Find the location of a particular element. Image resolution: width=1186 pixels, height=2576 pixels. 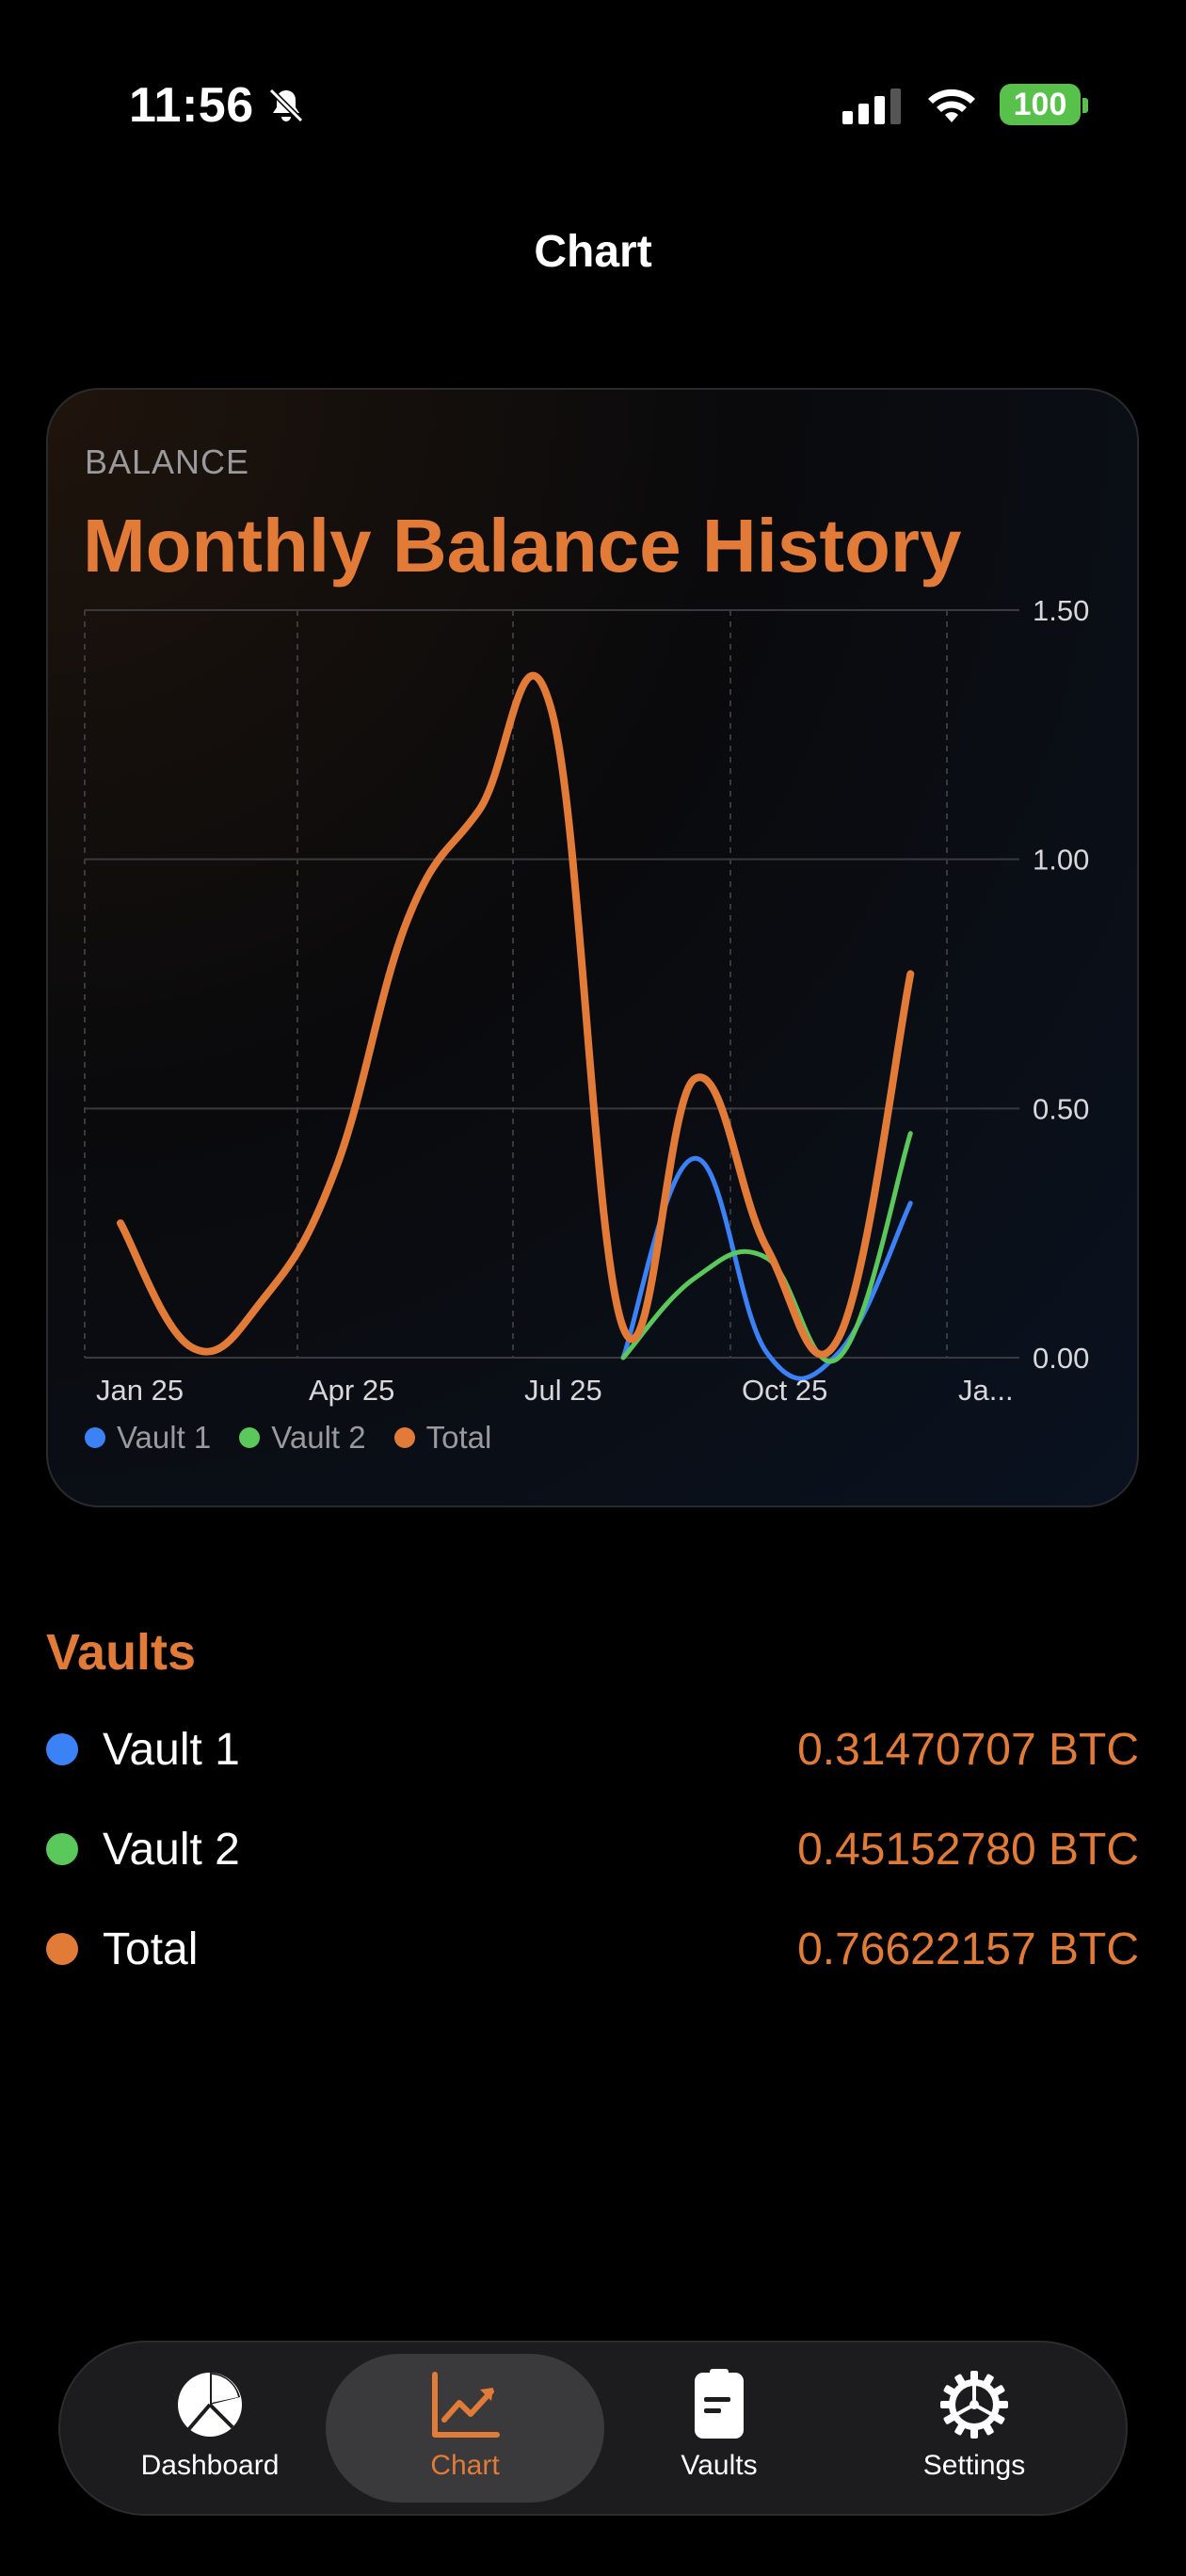

x-tick-label: Jan 25 is located at coordinates (140, 1390).